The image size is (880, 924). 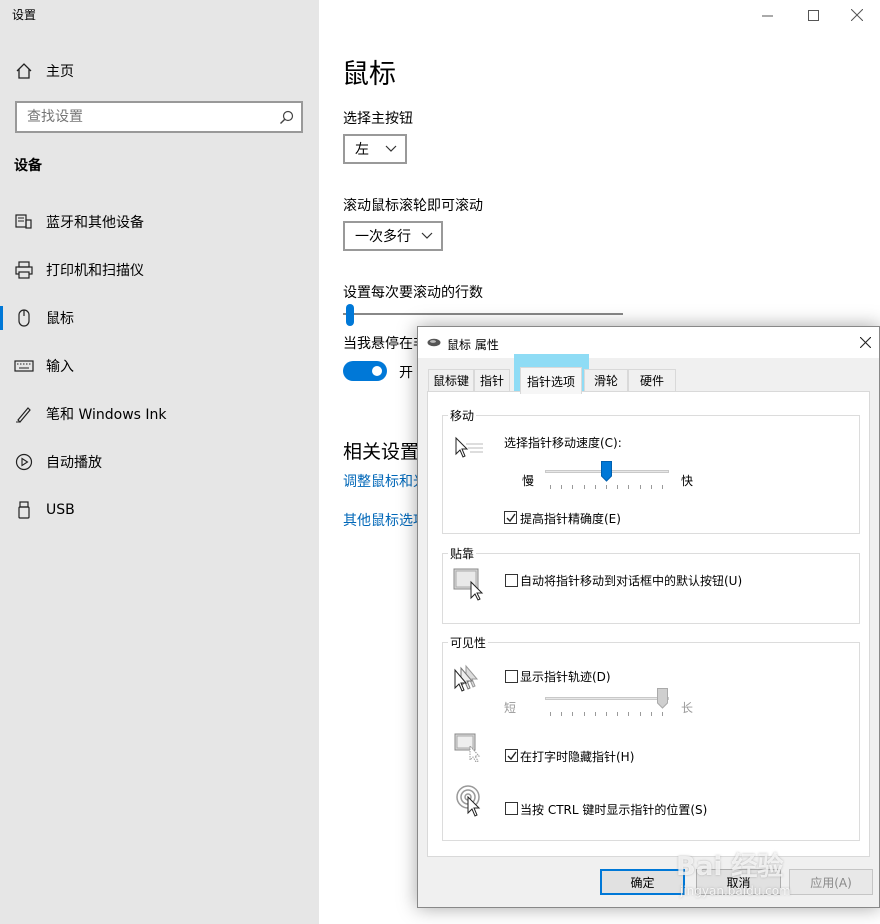 I want to click on tab-hardware: 硬件, so click(x=652, y=380).